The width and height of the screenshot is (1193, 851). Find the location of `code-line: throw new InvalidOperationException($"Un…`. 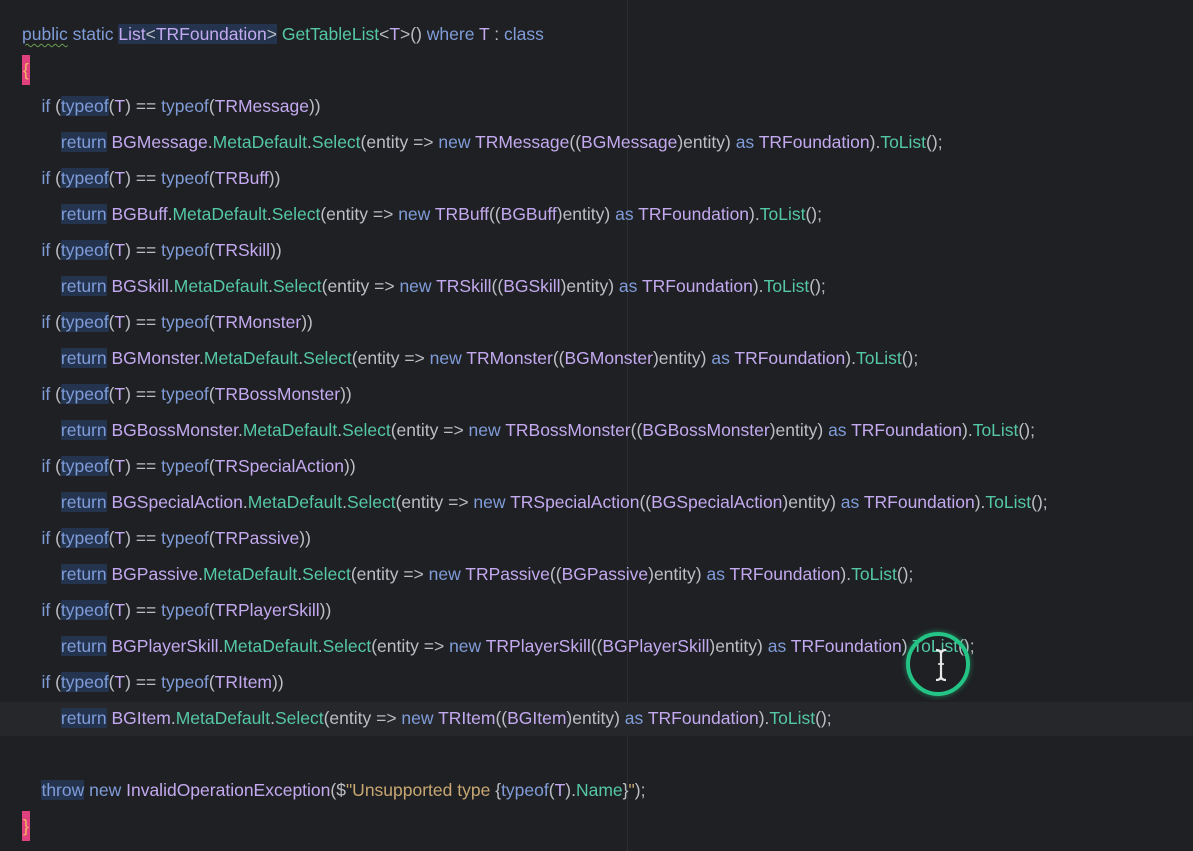

code-line: throw new InvalidOperationException($"Un… is located at coordinates (333, 790).